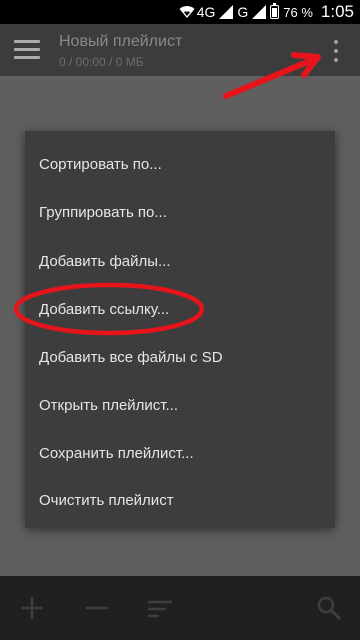 The image size is (360, 640). What do you see at coordinates (336, 51) in the screenshot?
I see `more-options-icon` at bounding box center [336, 51].